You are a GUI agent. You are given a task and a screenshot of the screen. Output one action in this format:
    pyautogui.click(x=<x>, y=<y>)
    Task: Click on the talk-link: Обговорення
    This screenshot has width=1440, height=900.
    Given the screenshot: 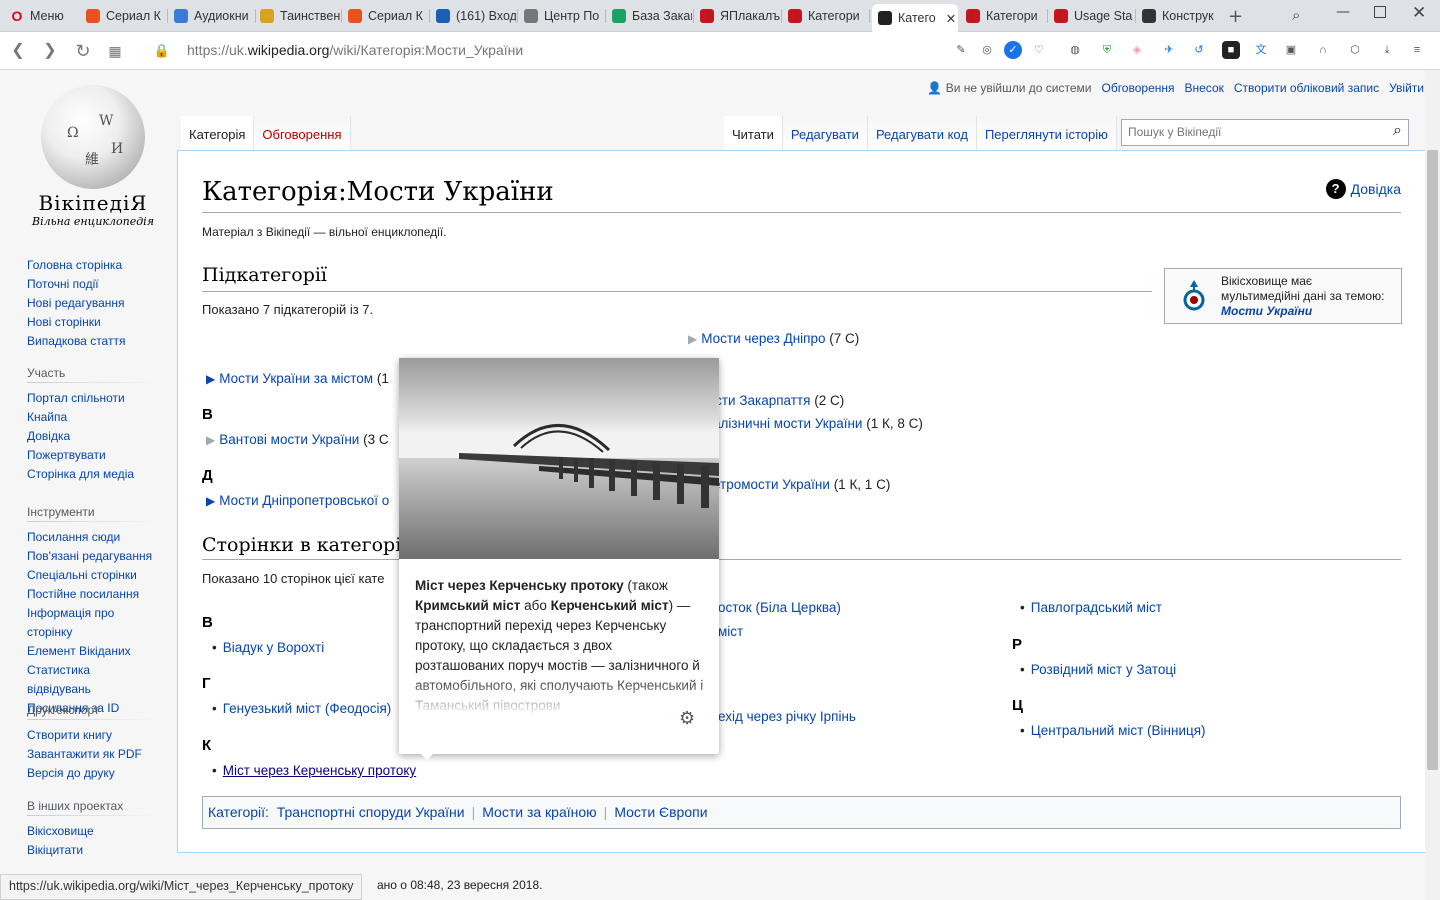 What is the action you would take?
    pyautogui.click(x=1137, y=88)
    